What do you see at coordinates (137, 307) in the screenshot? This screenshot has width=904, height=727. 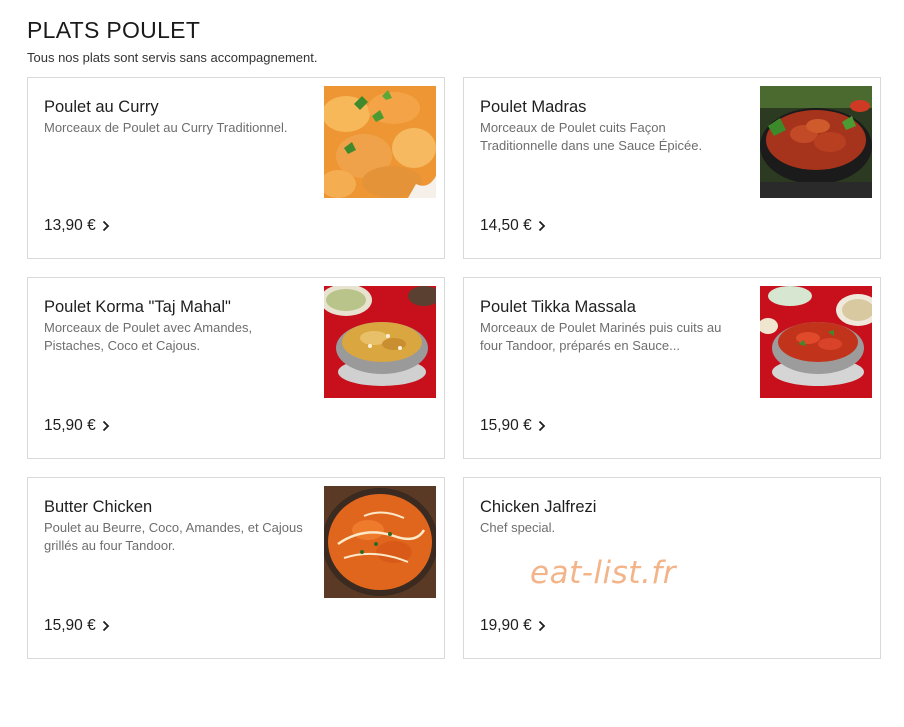 I see `dish-name: Poulet Korma "Taj Mahal"` at bounding box center [137, 307].